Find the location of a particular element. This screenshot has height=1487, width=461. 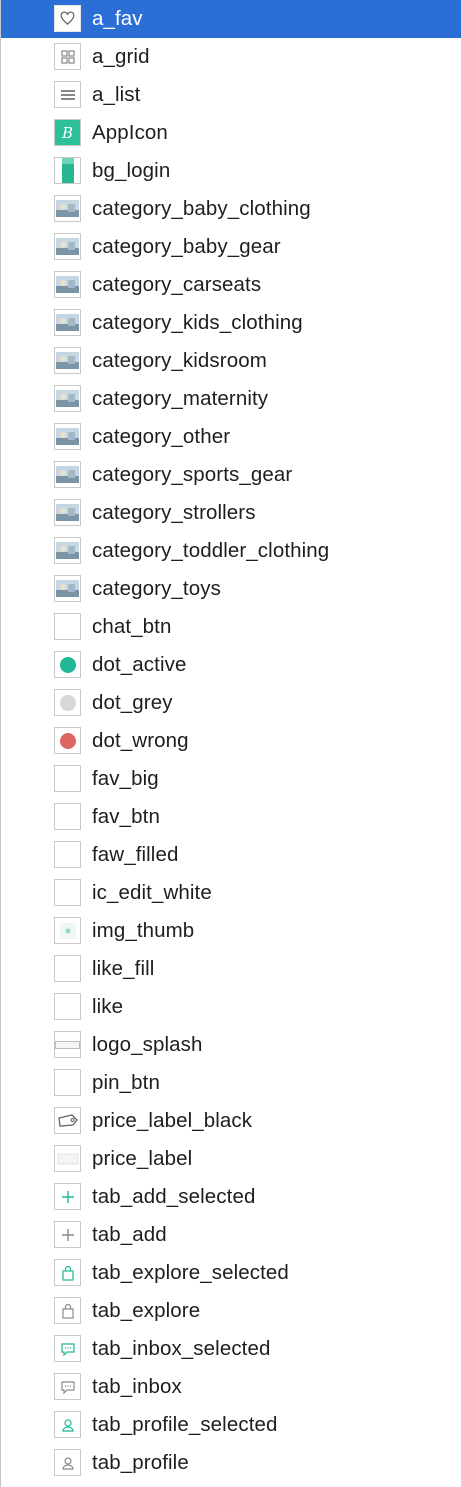

asset-name-label: tab_inbox_selected is located at coordinates (181, 1348).